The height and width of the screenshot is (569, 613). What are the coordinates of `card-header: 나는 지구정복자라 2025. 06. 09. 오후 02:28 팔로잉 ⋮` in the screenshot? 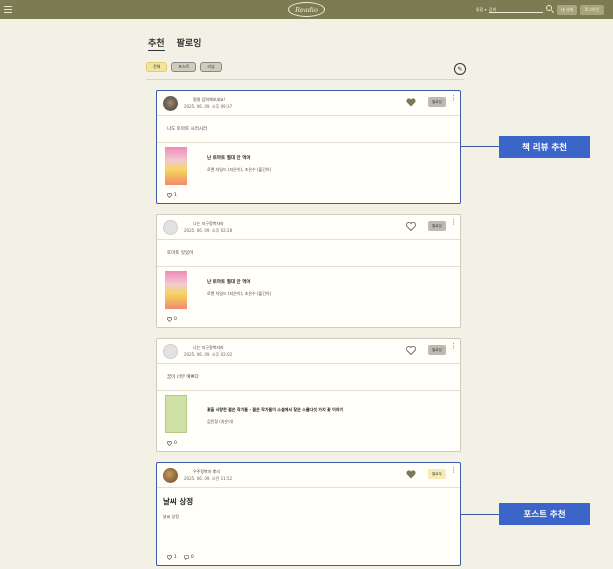 It's located at (308, 227).